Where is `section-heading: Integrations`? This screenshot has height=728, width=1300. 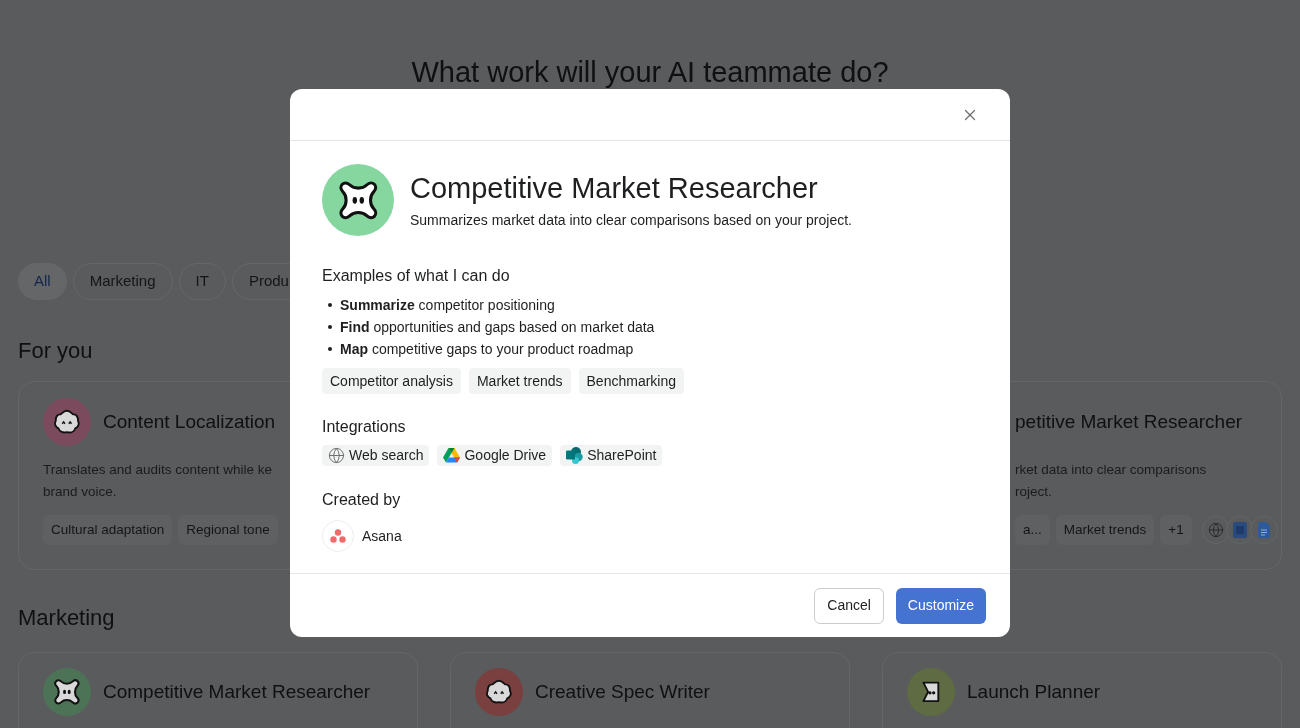 section-heading: Integrations is located at coordinates (364, 427).